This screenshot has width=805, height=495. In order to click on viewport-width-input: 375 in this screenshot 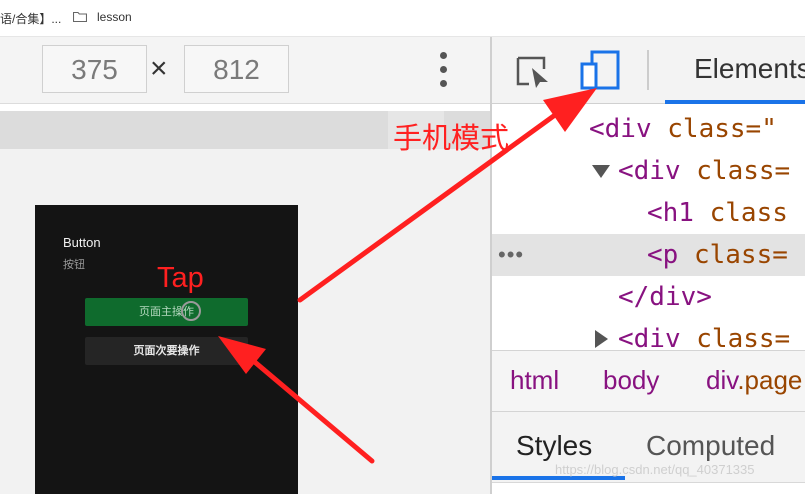, I will do `click(94, 69)`.